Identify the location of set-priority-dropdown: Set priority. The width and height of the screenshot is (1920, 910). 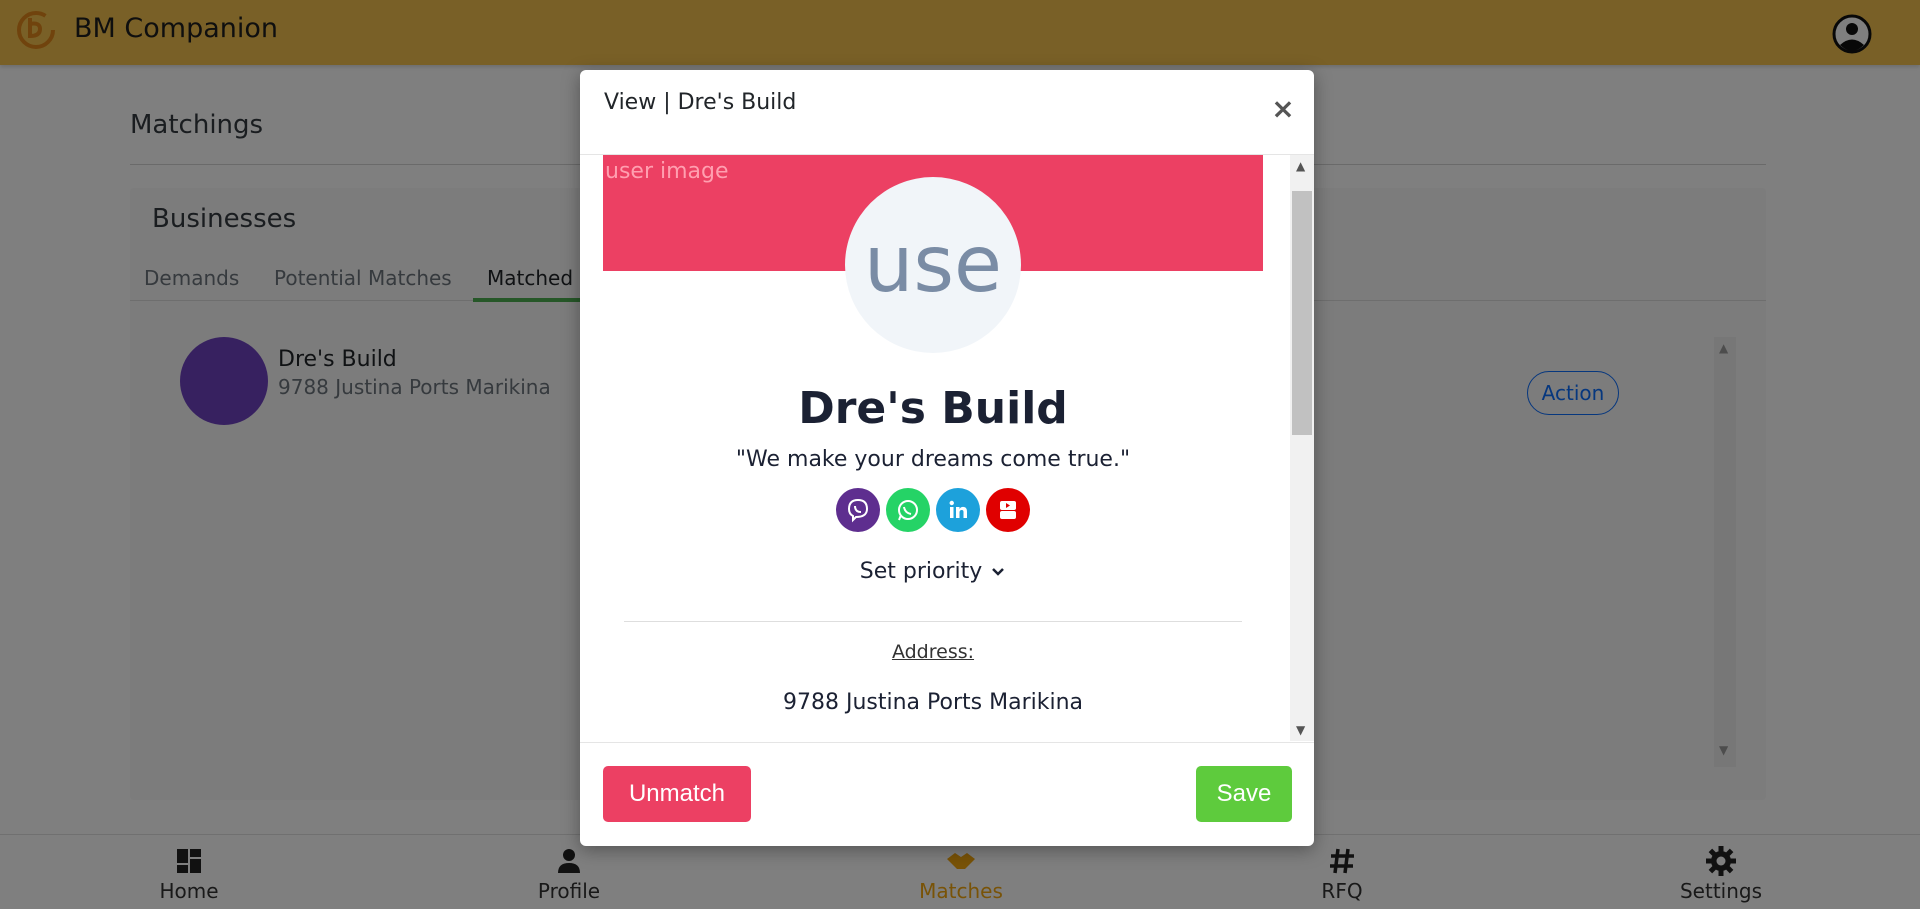
(933, 571).